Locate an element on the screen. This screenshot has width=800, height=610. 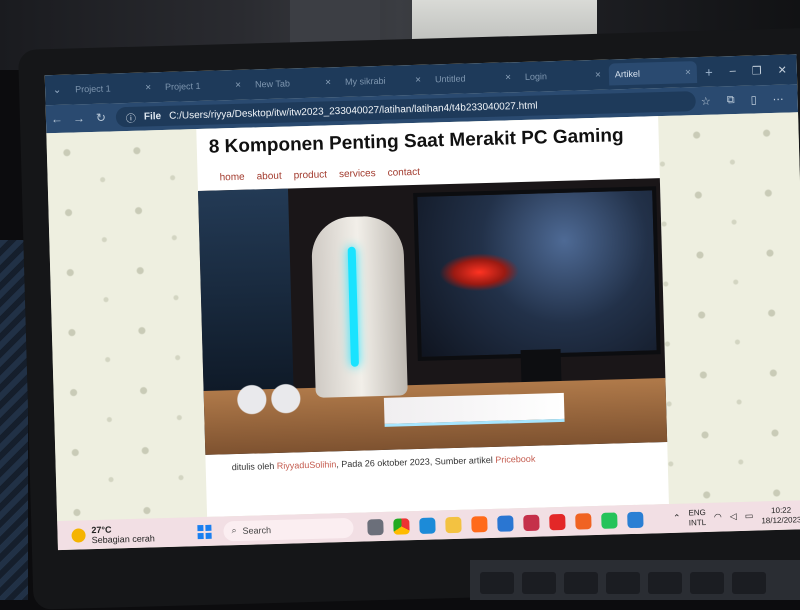
weather-icon is located at coordinates (78, 535).